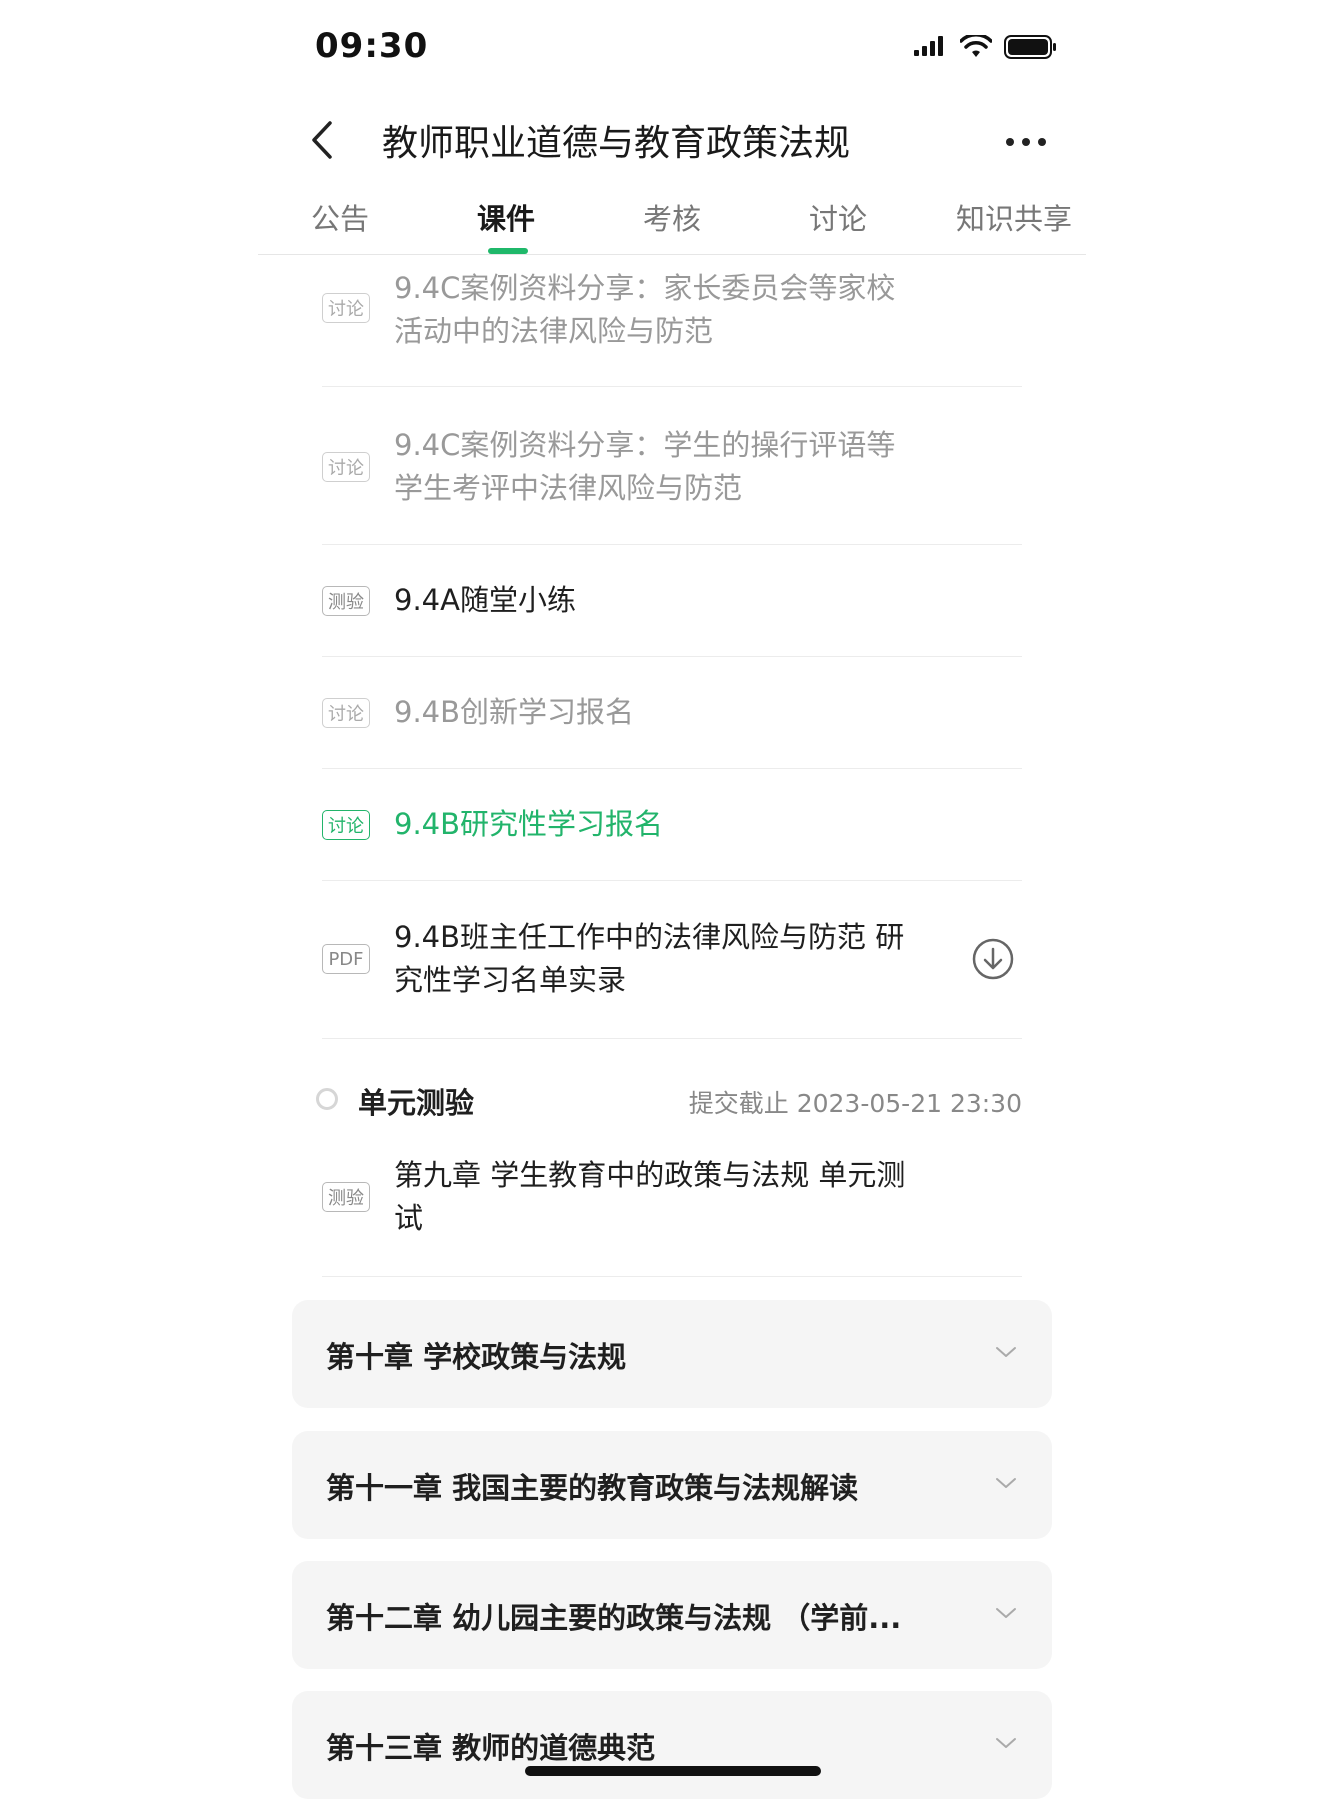 Image resolution: width=1344 pixels, height=1799 pixels. I want to click on list-item: 测验 9.4A随堂小练, so click(672, 600).